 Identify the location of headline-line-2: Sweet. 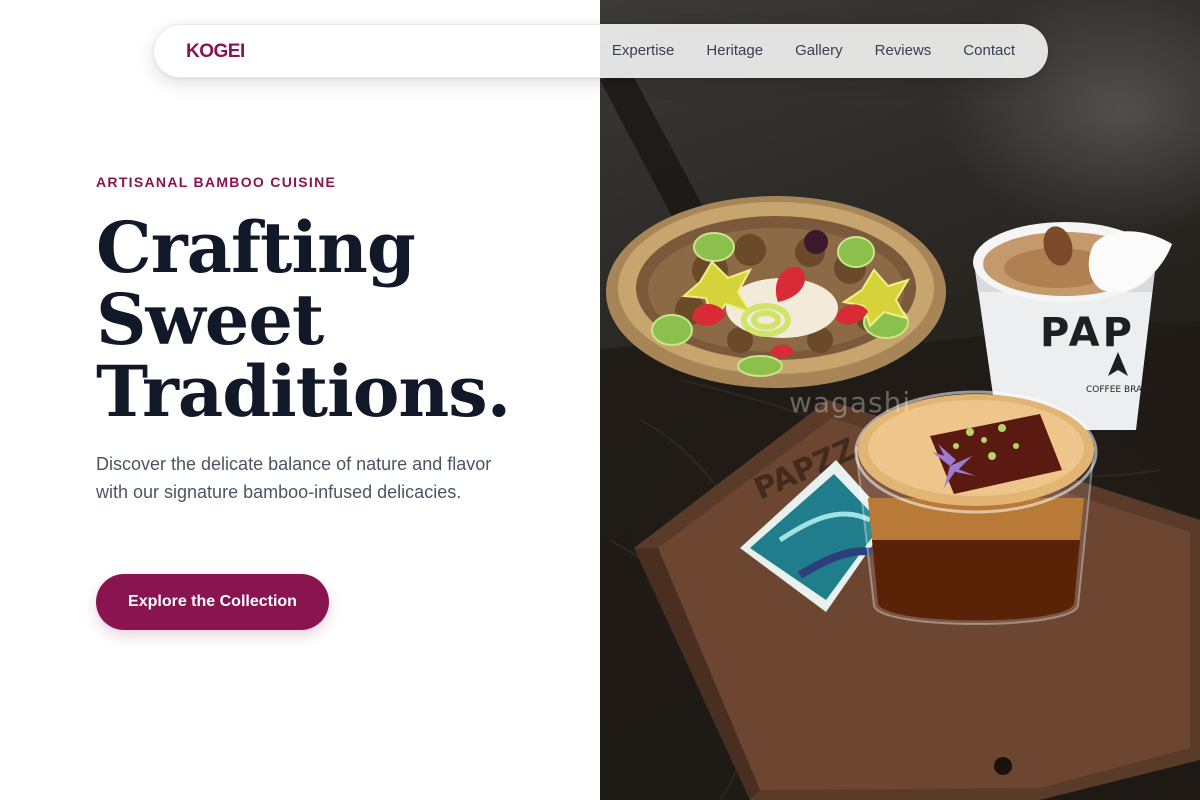
(210, 319).